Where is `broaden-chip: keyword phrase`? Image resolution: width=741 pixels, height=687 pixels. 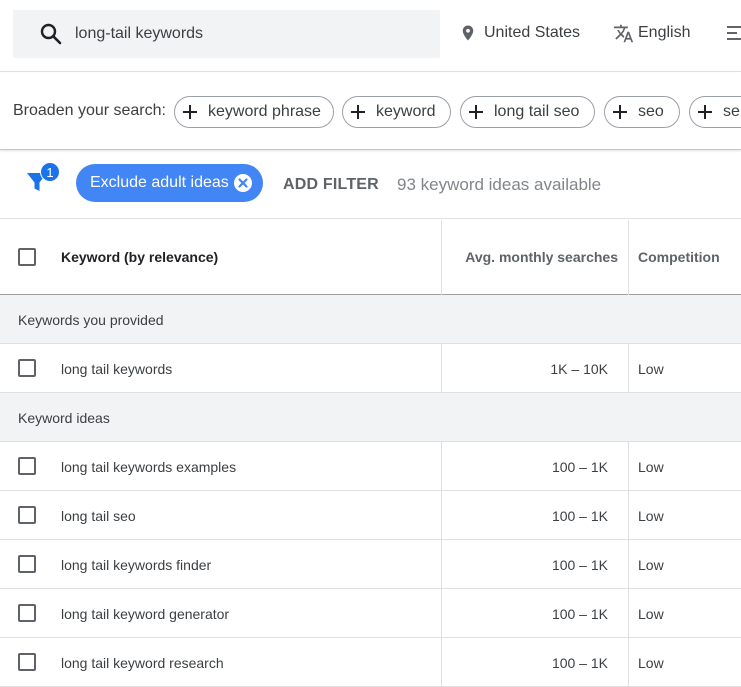 broaden-chip: keyword phrase is located at coordinates (254, 112).